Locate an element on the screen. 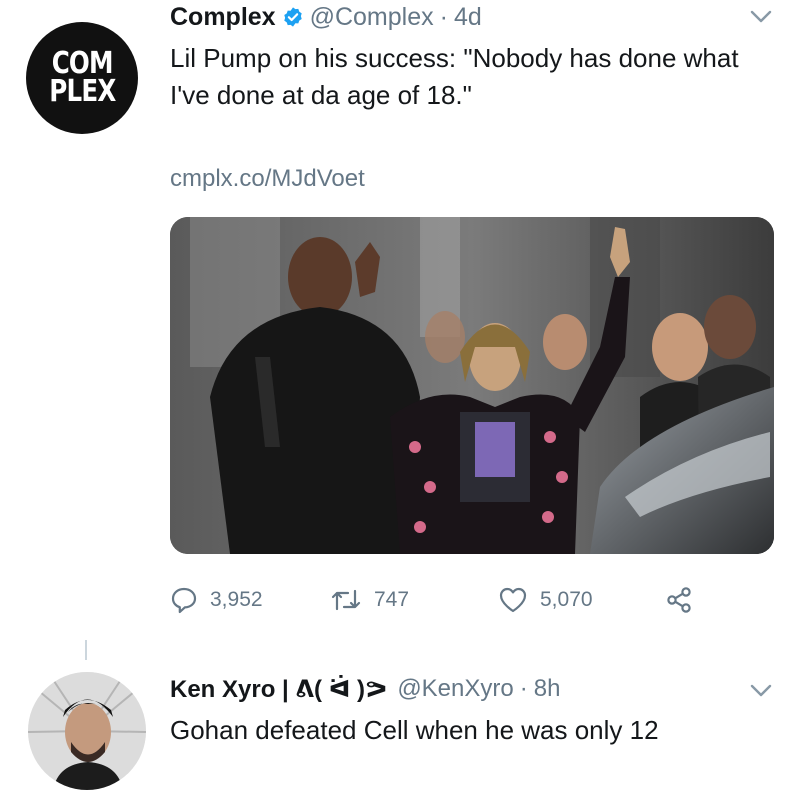 The width and height of the screenshot is (800, 790). share-action is located at coordinates (685, 600).